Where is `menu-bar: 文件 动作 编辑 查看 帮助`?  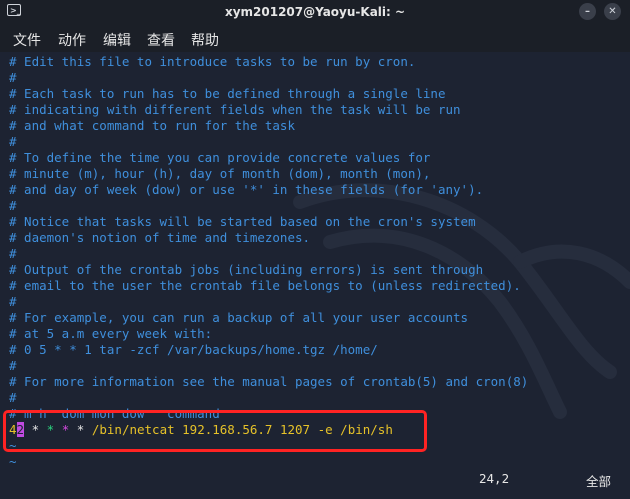 menu-bar: 文件 动作 编辑 查看 帮助 is located at coordinates (315, 38).